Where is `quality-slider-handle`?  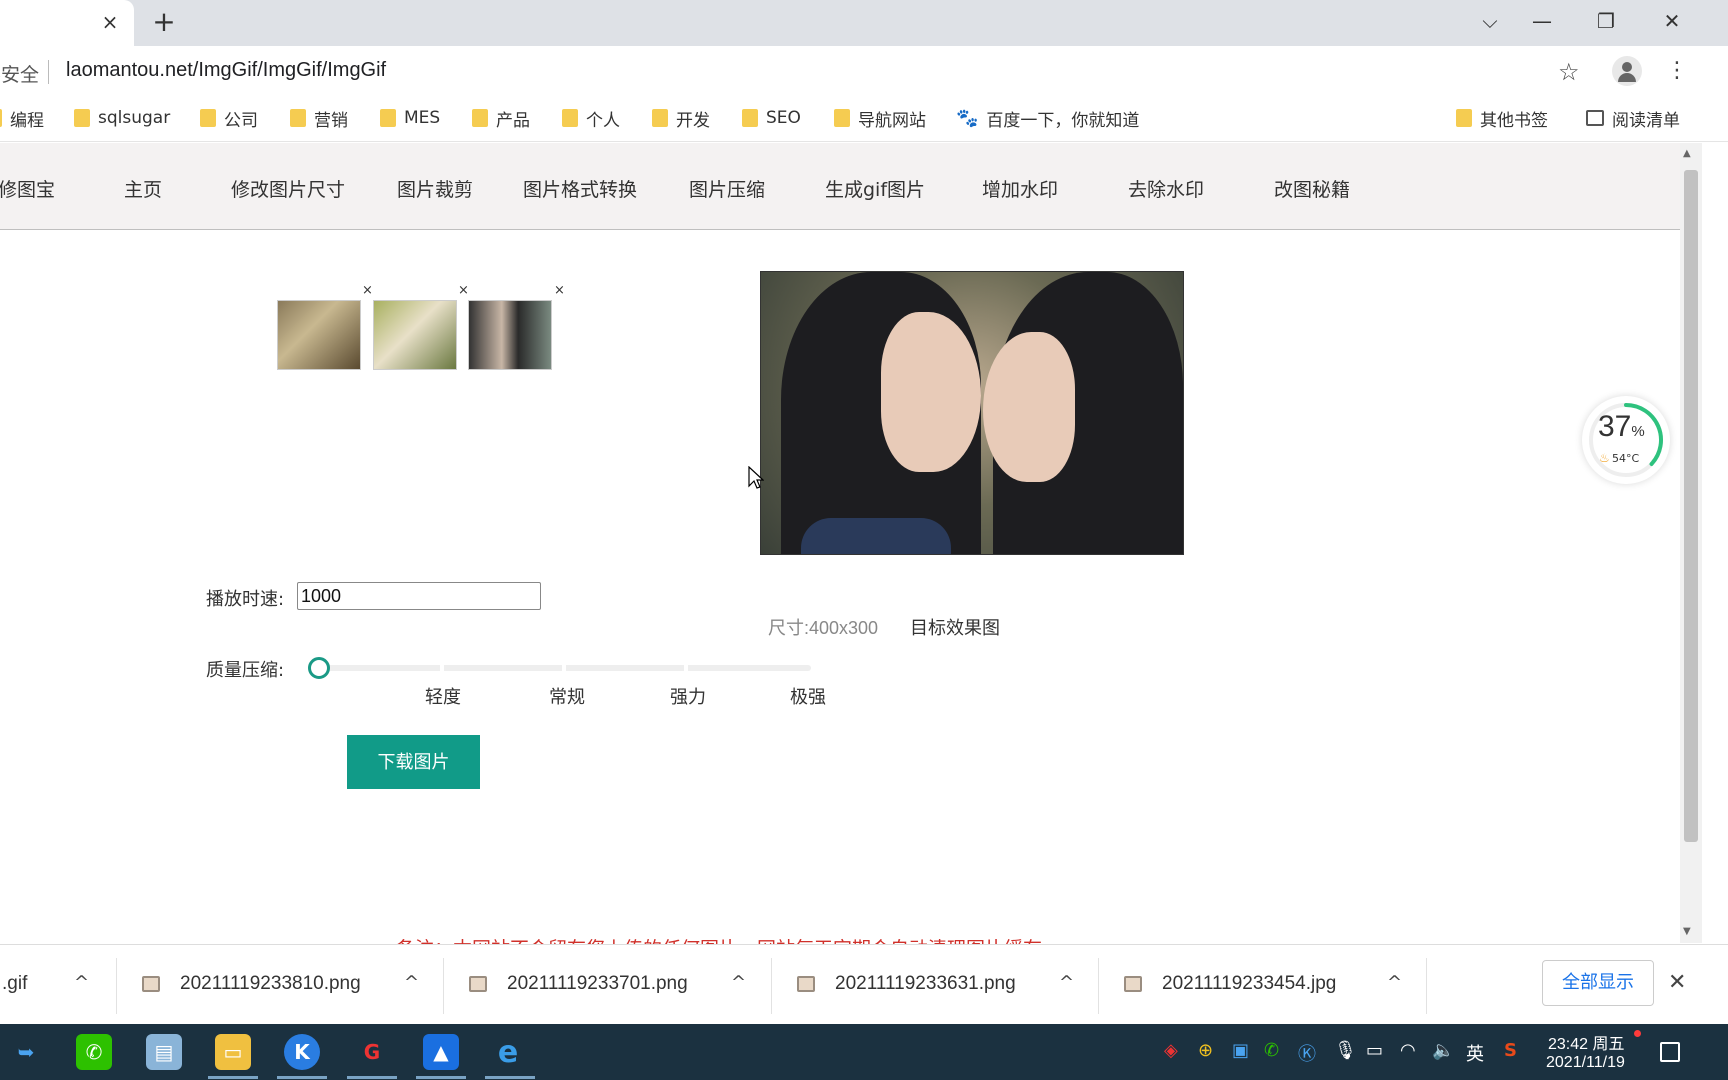 quality-slider-handle is located at coordinates (319, 668).